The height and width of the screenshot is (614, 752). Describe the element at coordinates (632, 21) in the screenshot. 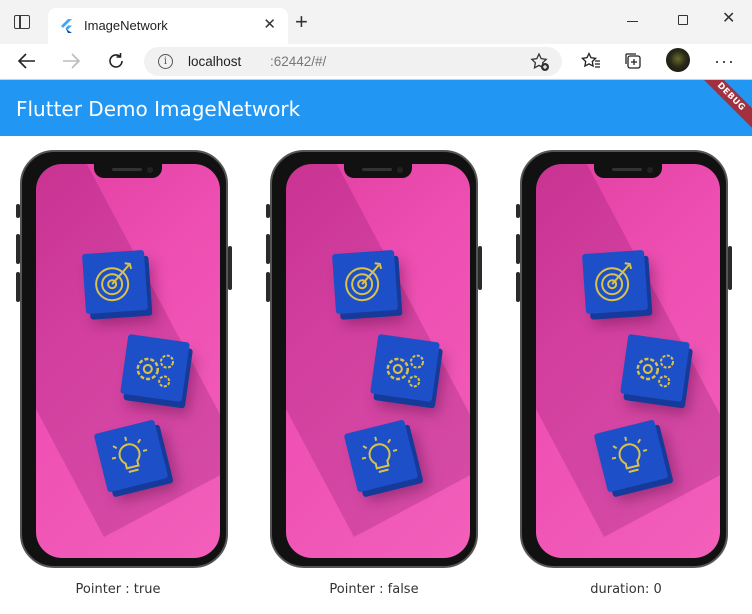

I see `minimize-icon` at that location.